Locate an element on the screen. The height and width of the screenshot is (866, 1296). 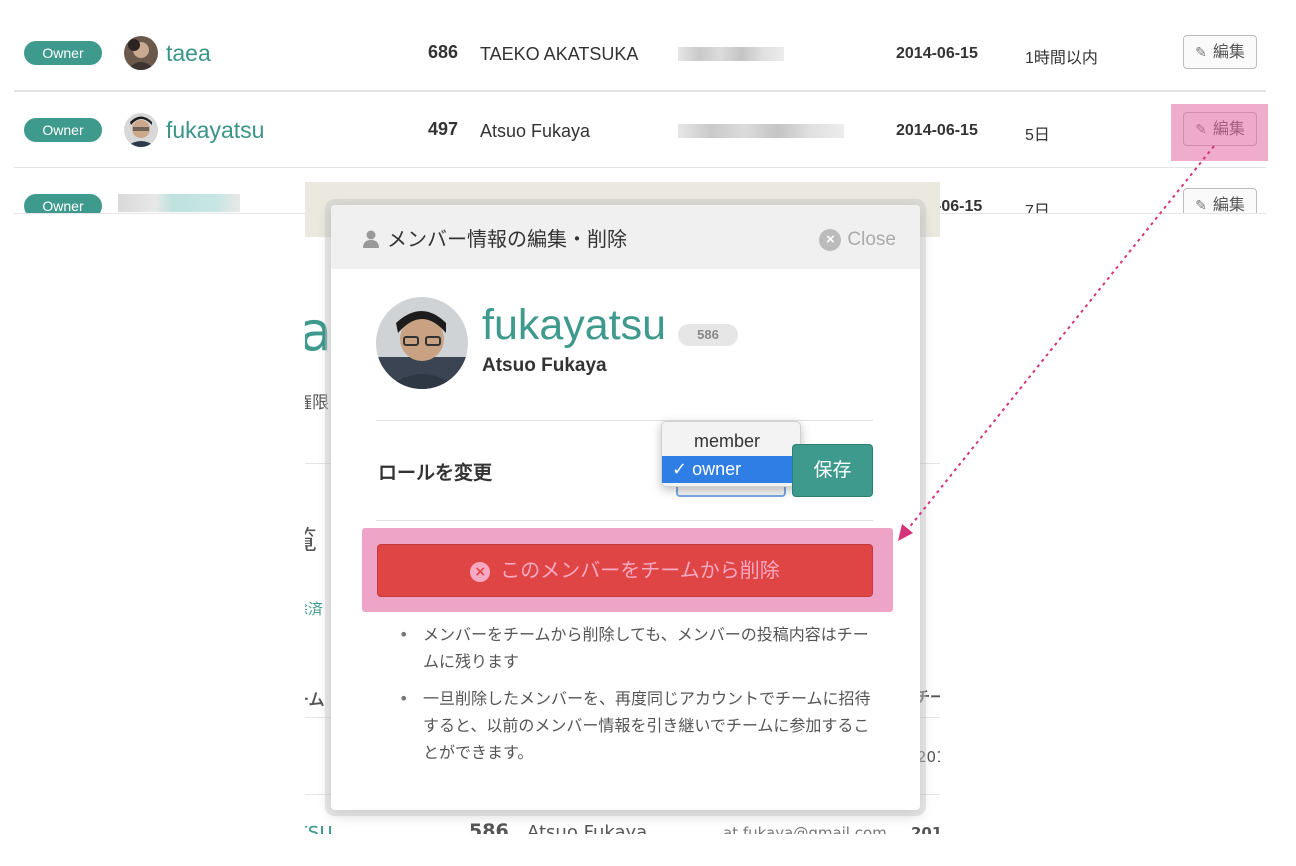
close-icon: × is located at coordinates (830, 240).